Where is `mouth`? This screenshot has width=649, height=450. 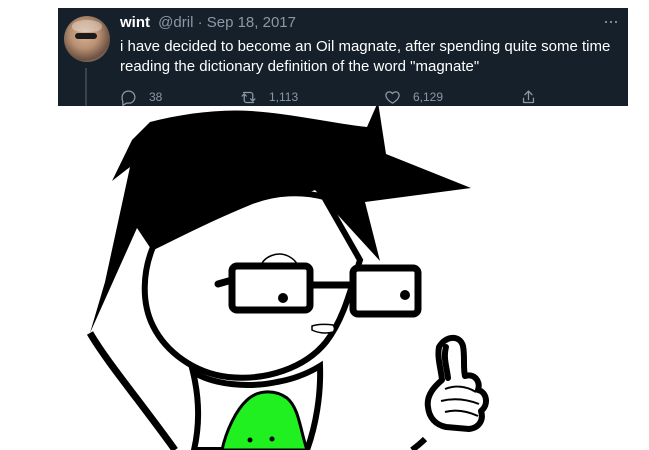
mouth is located at coordinates (323, 328).